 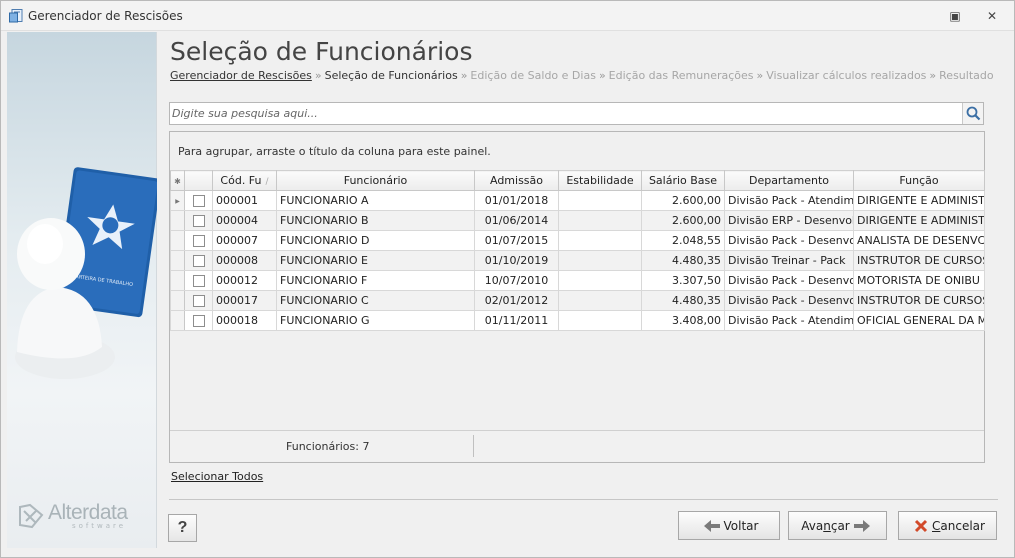 What do you see at coordinates (516, 280) in the screenshot?
I see `cell-admissao: 10/07/2010` at bounding box center [516, 280].